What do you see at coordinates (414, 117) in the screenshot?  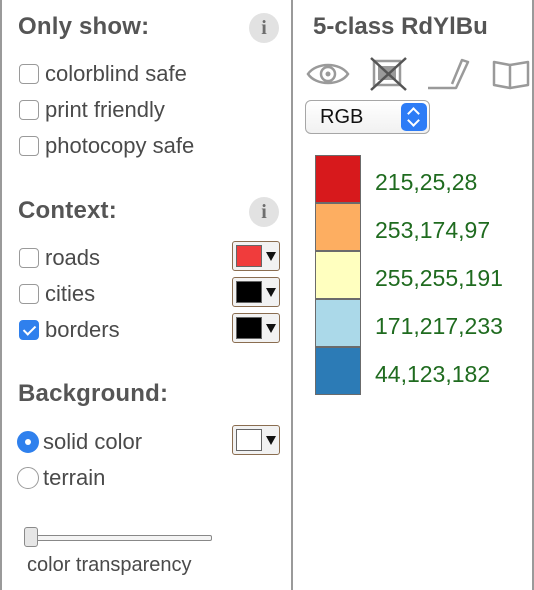 I see `select-stepper-icon` at bounding box center [414, 117].